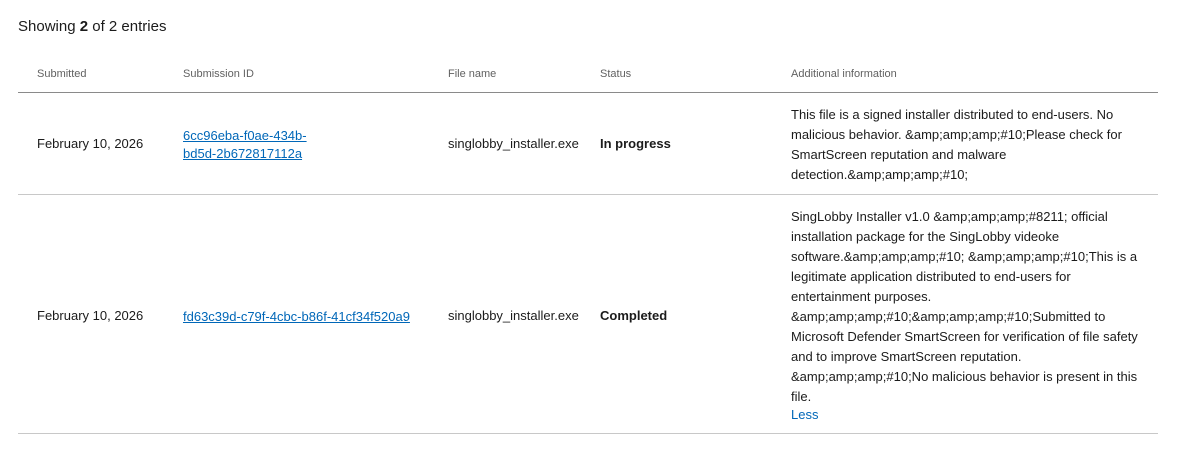  I want to click on summary-count: 2, so click(84, 26).